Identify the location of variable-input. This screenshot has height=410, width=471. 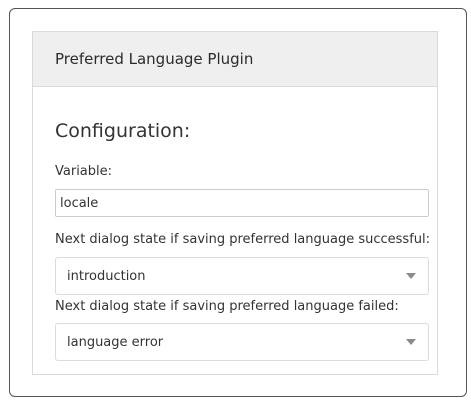
(242, 203).